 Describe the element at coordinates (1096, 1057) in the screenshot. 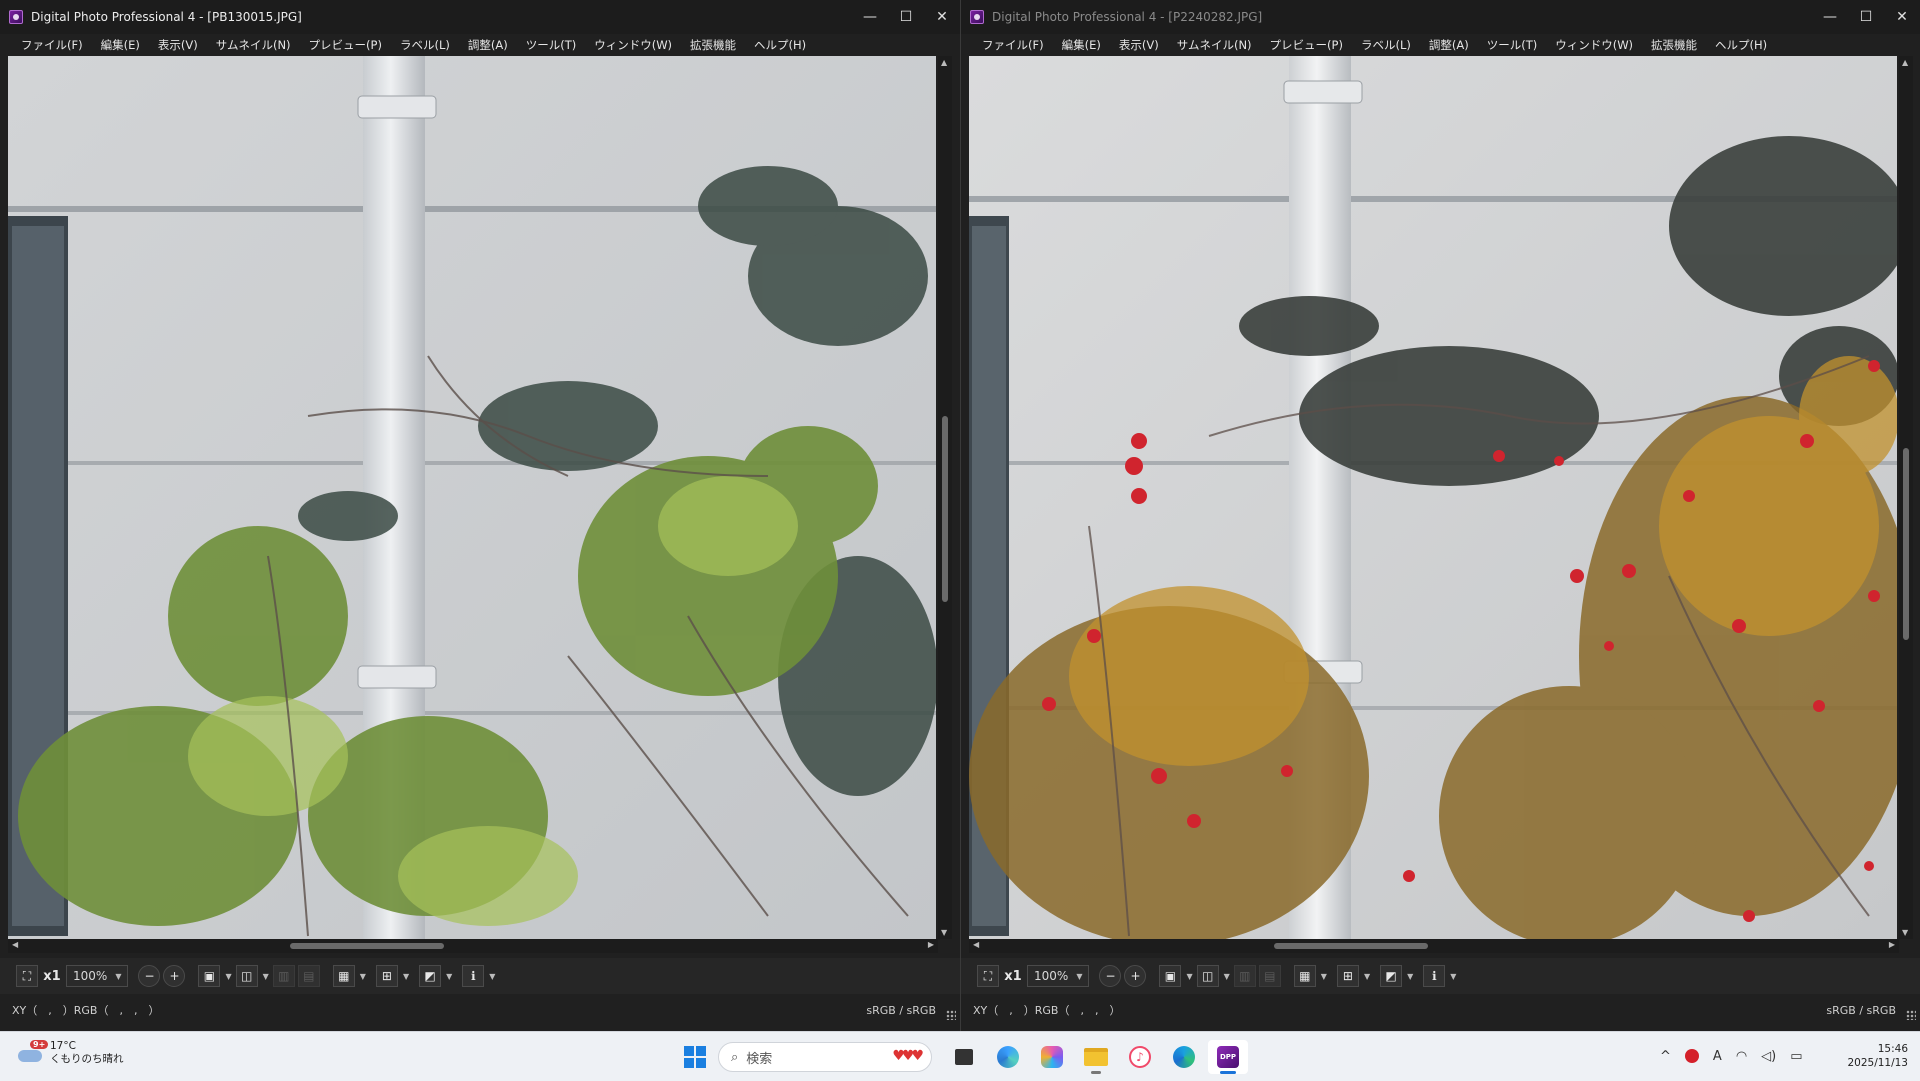

I see `taskbar-app-explorer` at that location.